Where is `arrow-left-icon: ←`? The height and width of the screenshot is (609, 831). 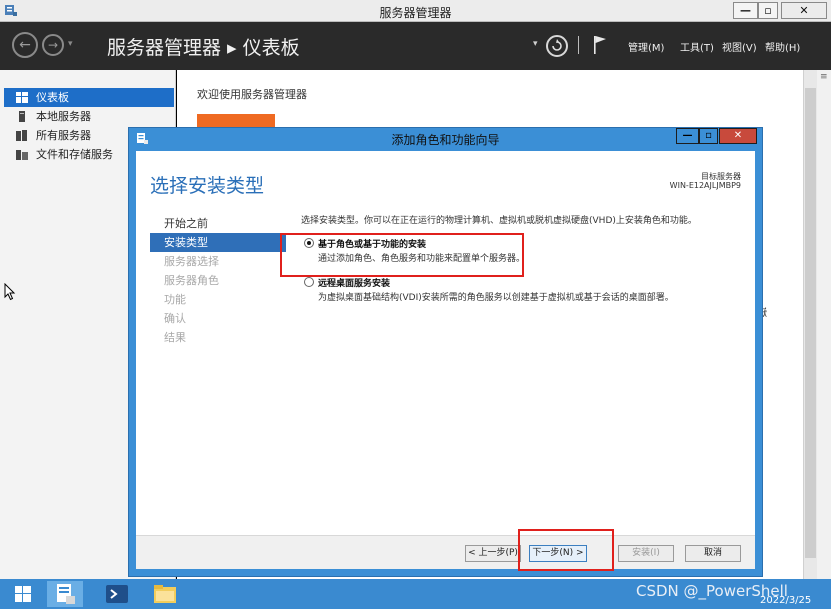
arrow-left-icon: ← is located at coordinates (25, 45).